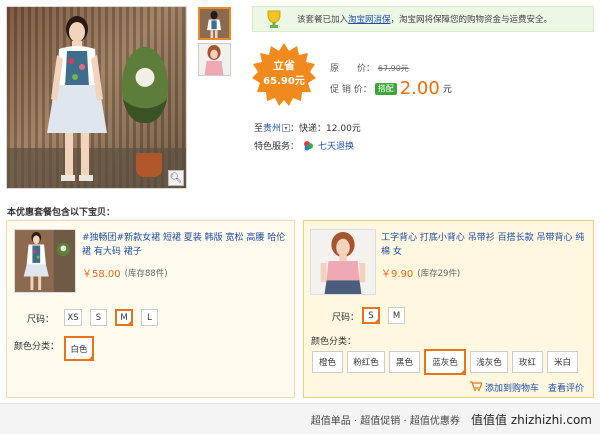 The width and height of the screenshot is (600, 434). I want to click on product-price-2: ￥9.90, so click(397, 274).